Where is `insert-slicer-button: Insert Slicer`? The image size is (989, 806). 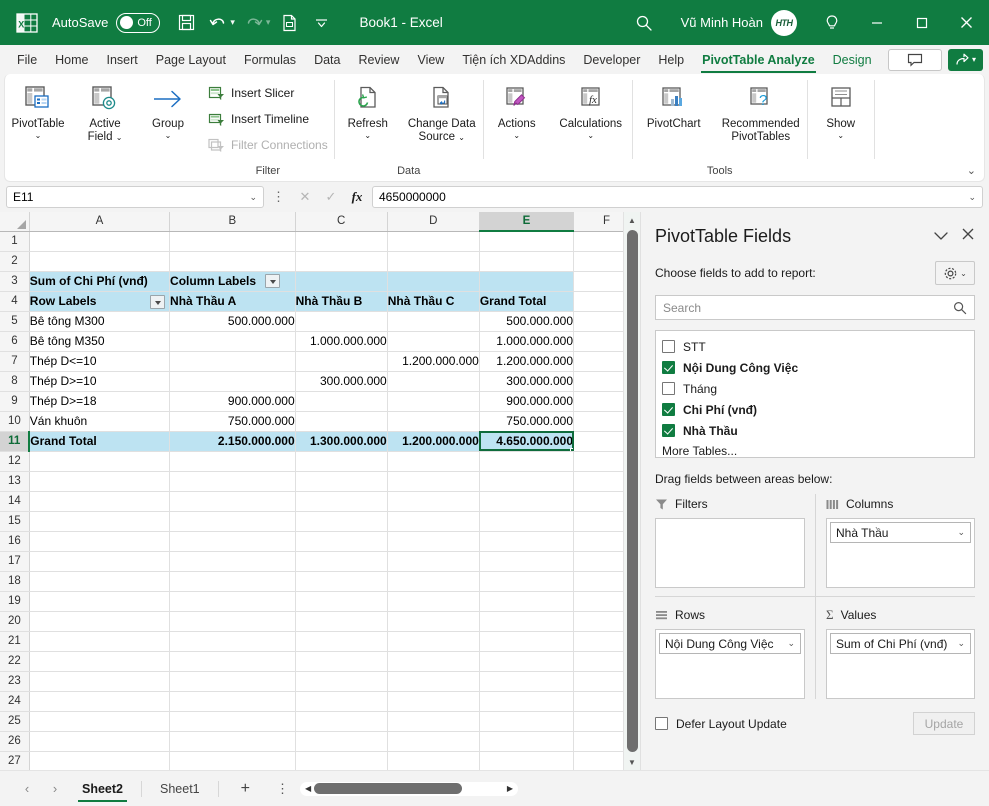 insert-slicer-button: Insert Slicer is located at coordinates (251, 93).